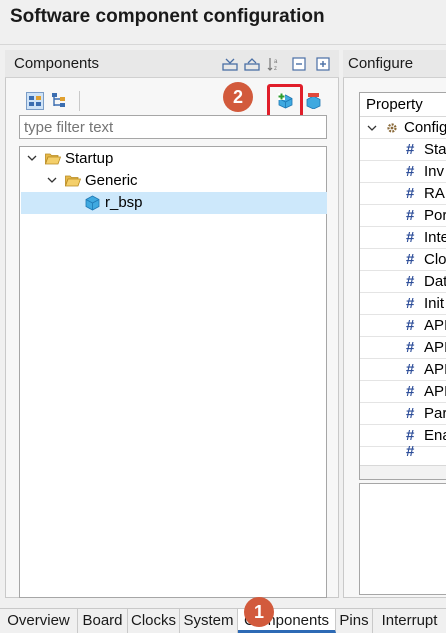  Describe the element at coordinates (403, 172) in the screenshot. I see `property-row: # Inv` at that location.